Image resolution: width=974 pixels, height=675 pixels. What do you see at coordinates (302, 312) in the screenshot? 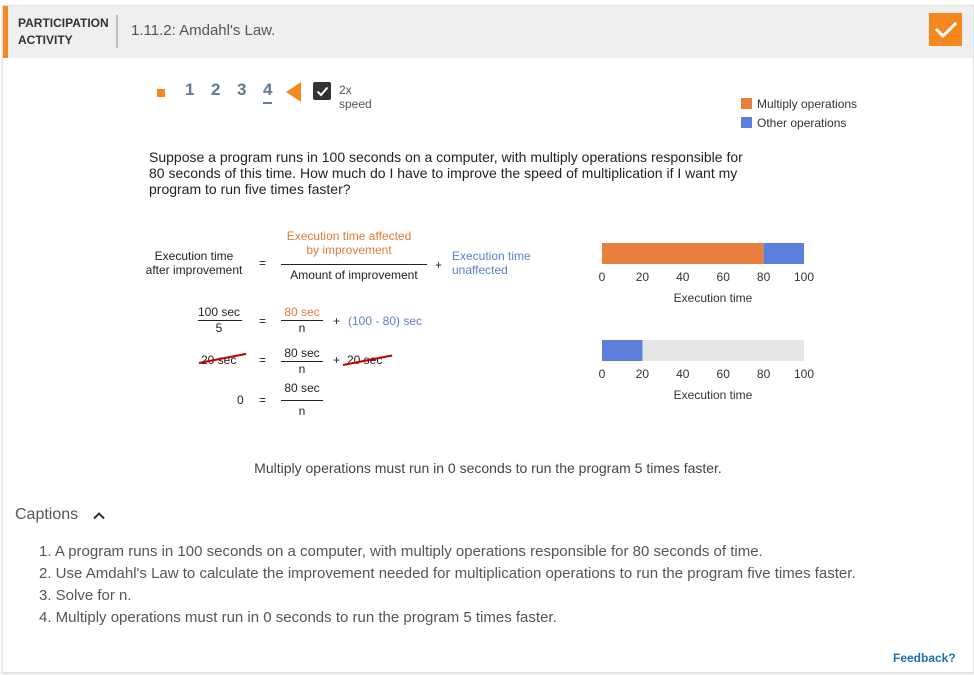
I see `row2-affected: 80 sec` at bounding box center [302, 312].